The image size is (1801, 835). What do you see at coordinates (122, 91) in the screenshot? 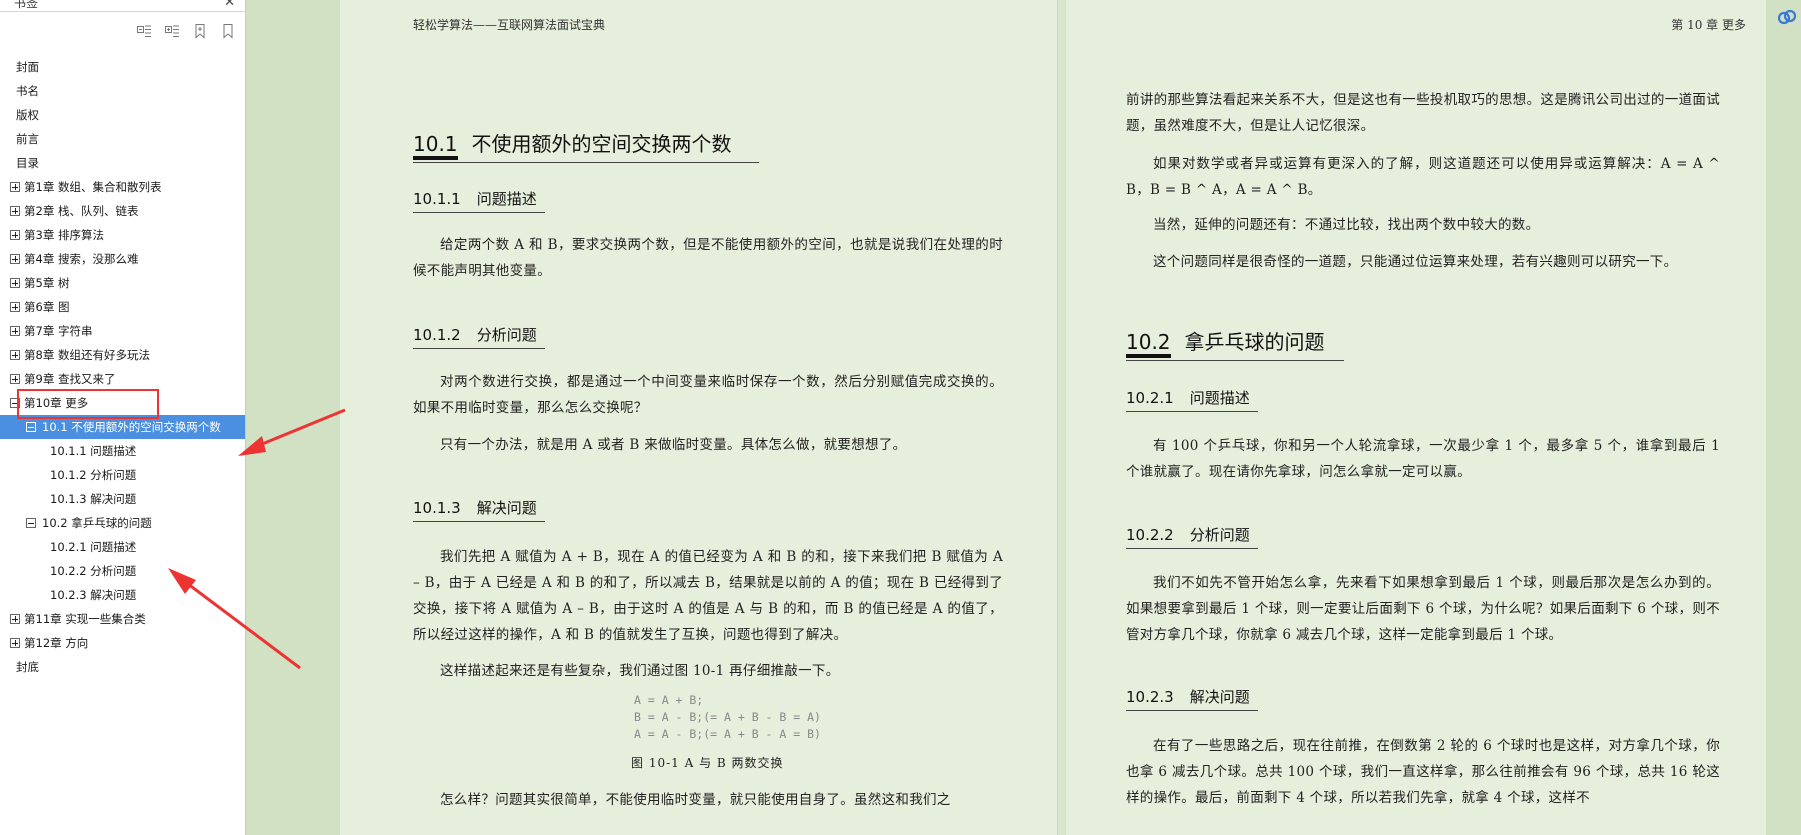
I see `bookmark-item: 书名` at bounding box center [122, 91].